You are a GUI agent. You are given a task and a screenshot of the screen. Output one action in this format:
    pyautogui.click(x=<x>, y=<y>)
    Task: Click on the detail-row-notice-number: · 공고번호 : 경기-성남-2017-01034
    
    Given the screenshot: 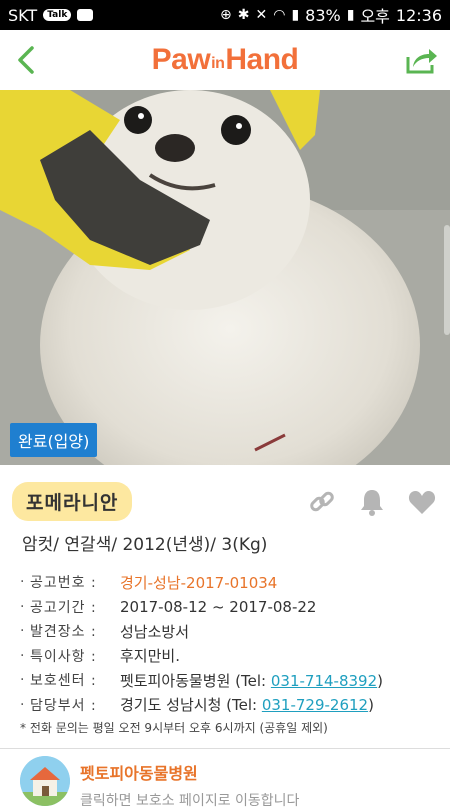 What is the action you would take?
    pyautogui.click(x=230, y=582)
    